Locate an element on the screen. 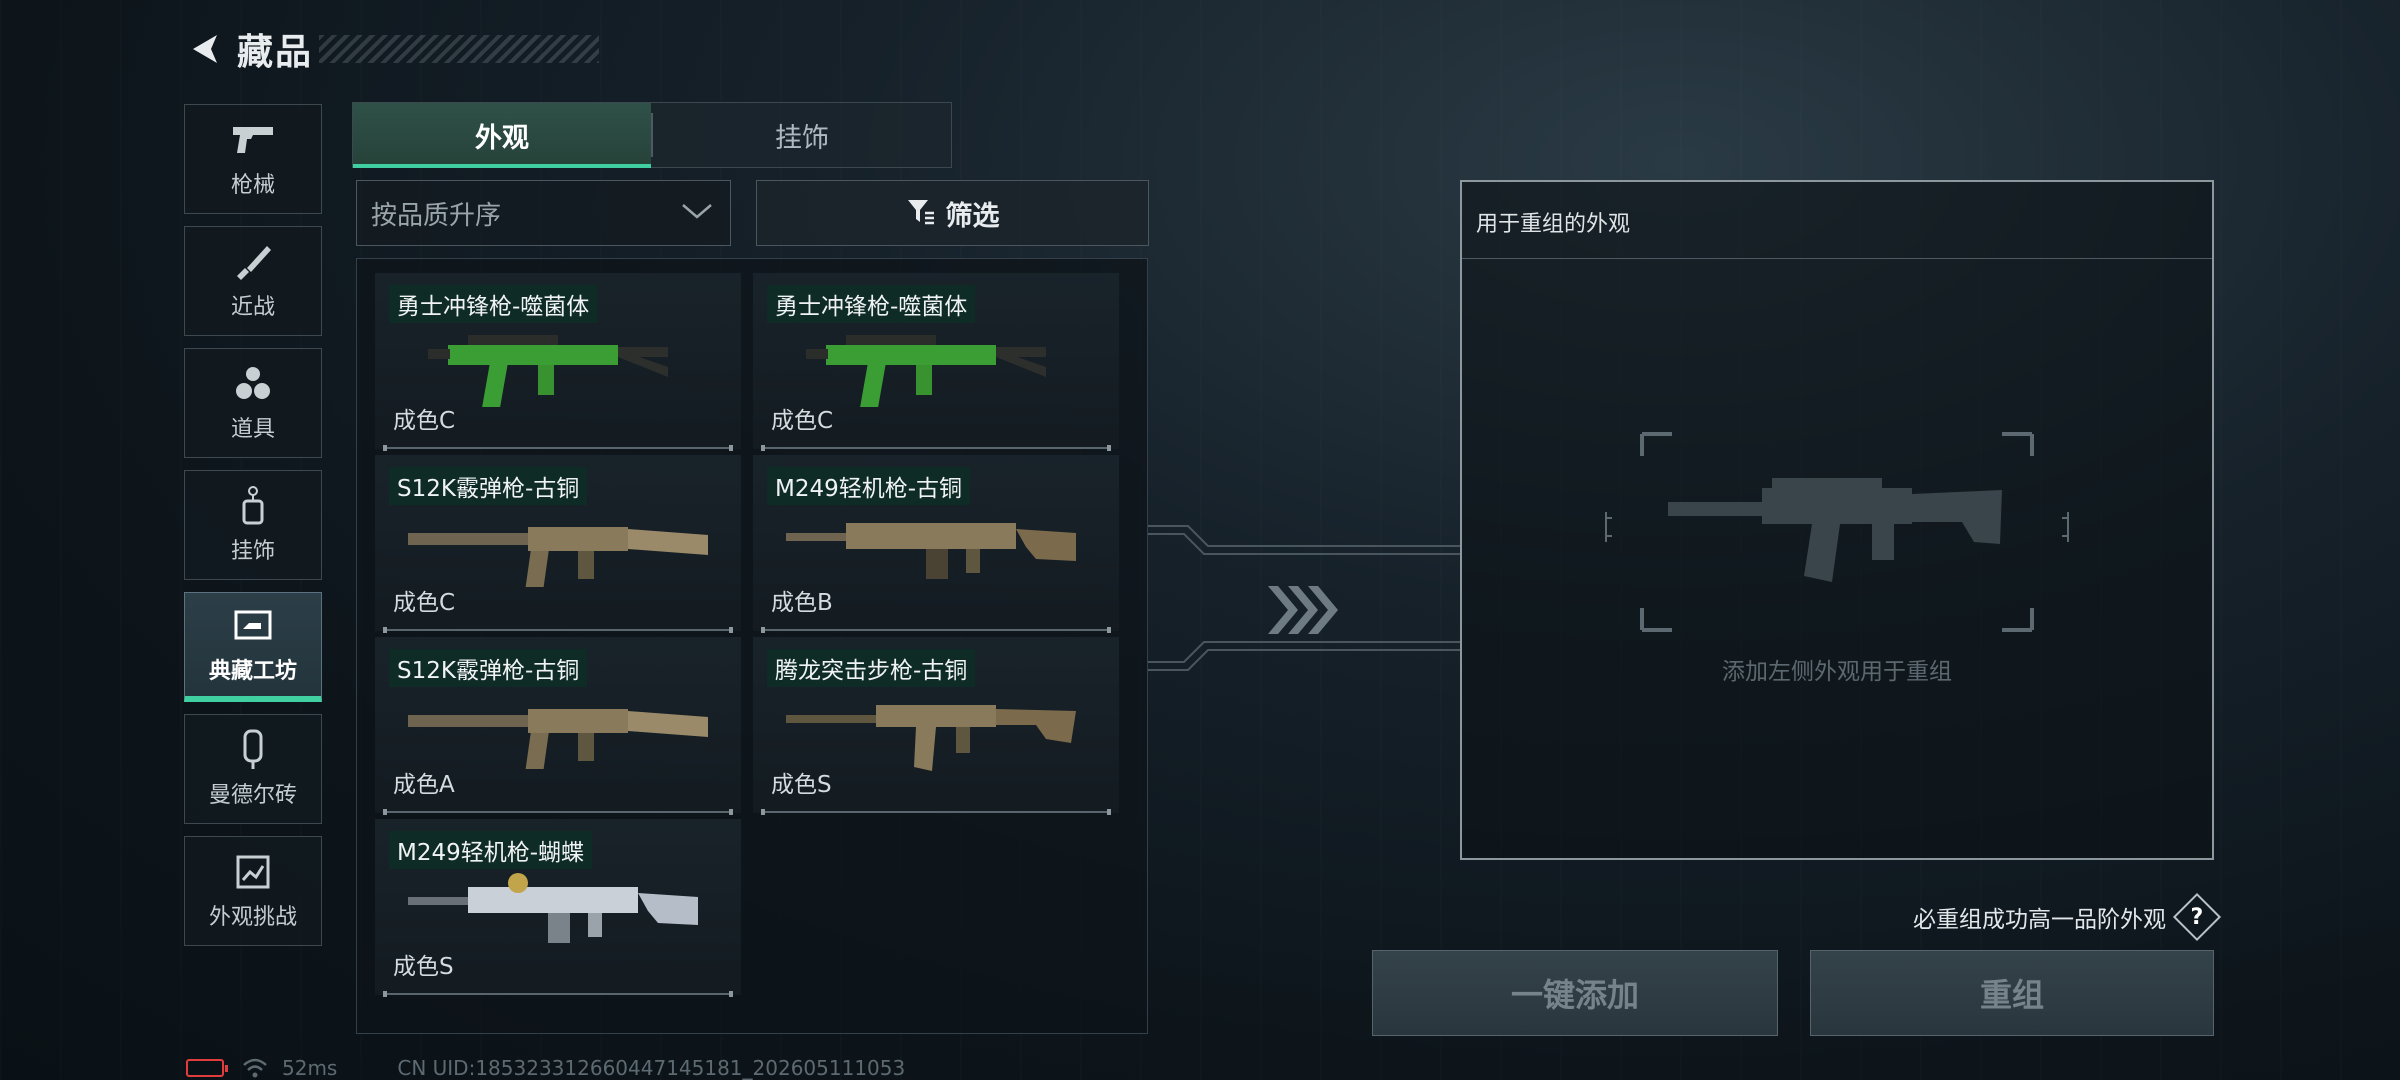 The width and height of the screenshot is (2400, 1080). skin-name: M249轻机枪-蝴蝶 is located at coordinates (491, 850).